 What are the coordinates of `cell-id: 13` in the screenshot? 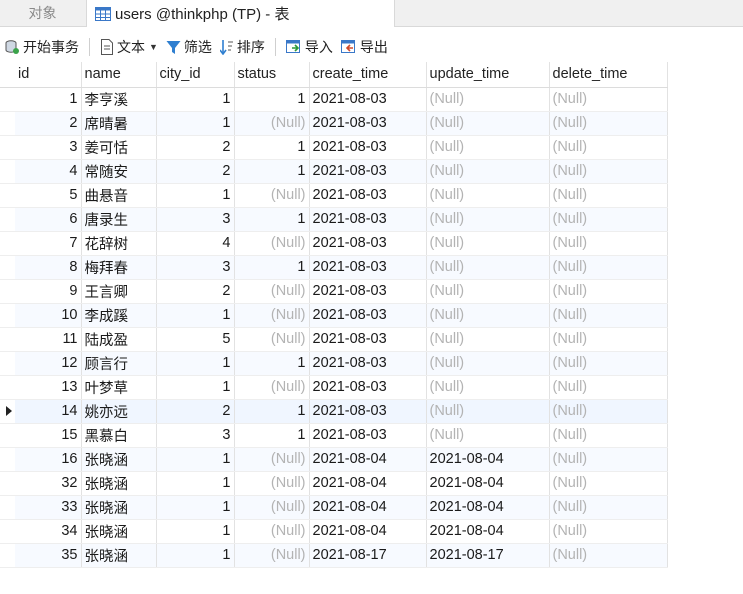 It's located at (48, 387).